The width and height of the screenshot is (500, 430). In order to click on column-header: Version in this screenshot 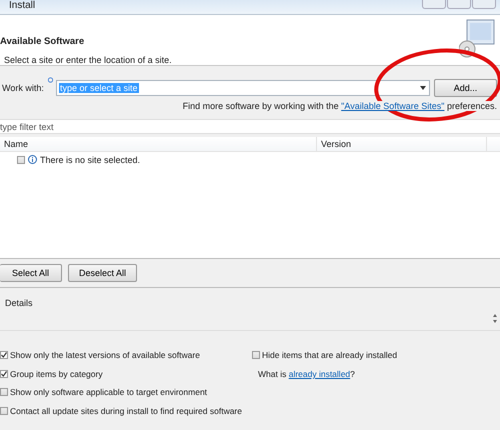, I will do `click(402, 144)`.